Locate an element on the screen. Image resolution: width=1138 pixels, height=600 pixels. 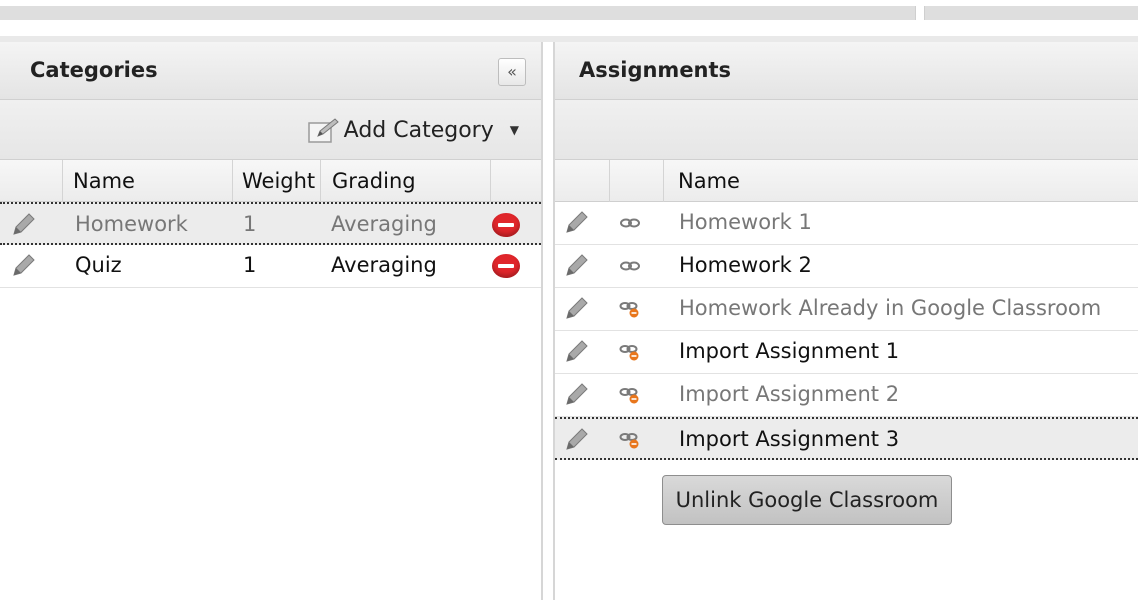
assignments-header: Assignments is located at coordinates (846, 71).